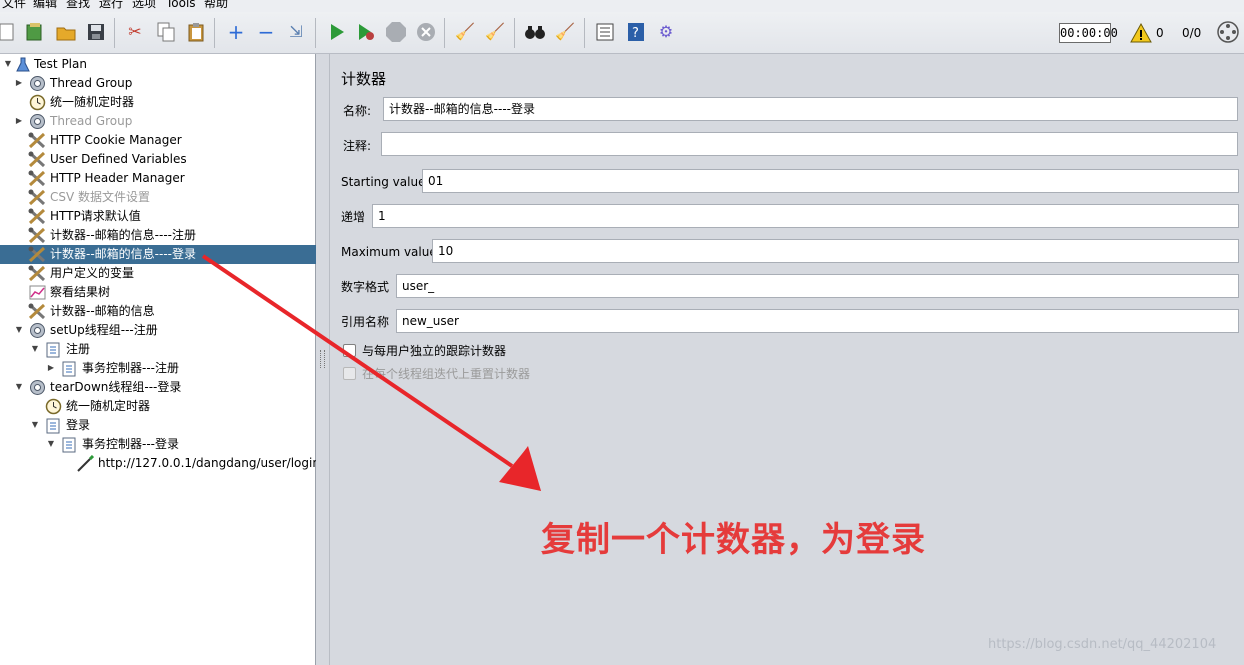 Image resolution: width=1244 pixels, height=665 pixels. Describe the element at coordinates (111, 5) in the screenshot. I see `menu-run: 运行` at that location.